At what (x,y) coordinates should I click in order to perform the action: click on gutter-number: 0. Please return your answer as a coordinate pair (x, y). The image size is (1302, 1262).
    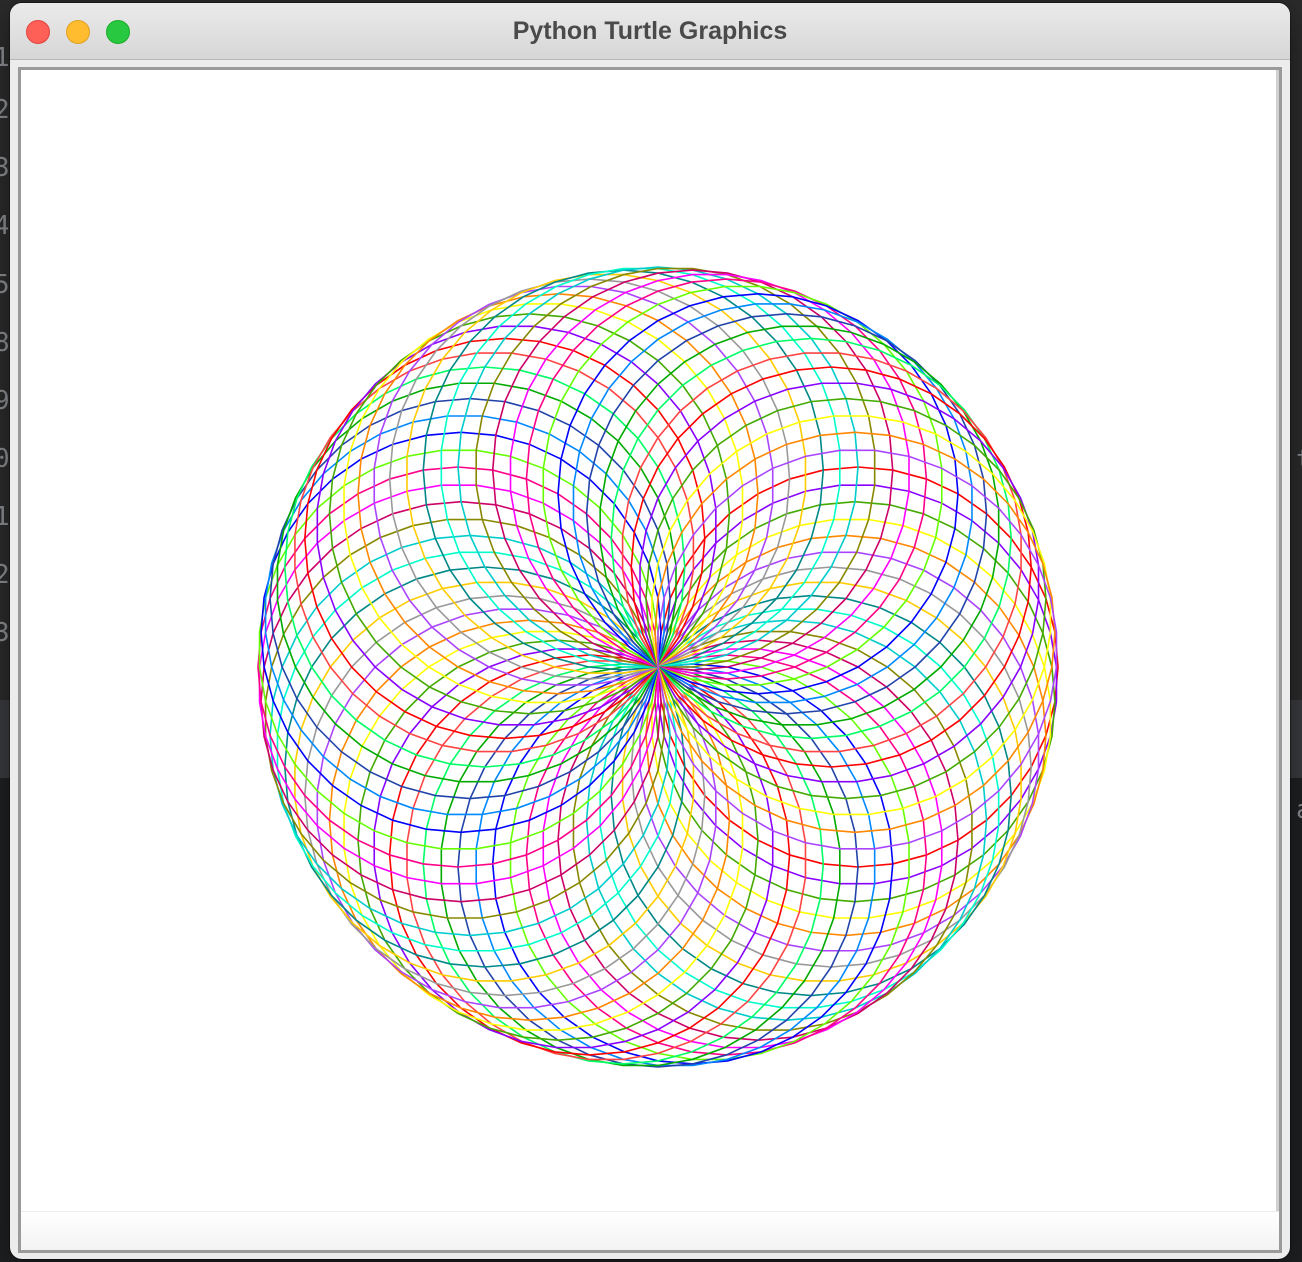
    Looking at the image, I should click on (4, 459).